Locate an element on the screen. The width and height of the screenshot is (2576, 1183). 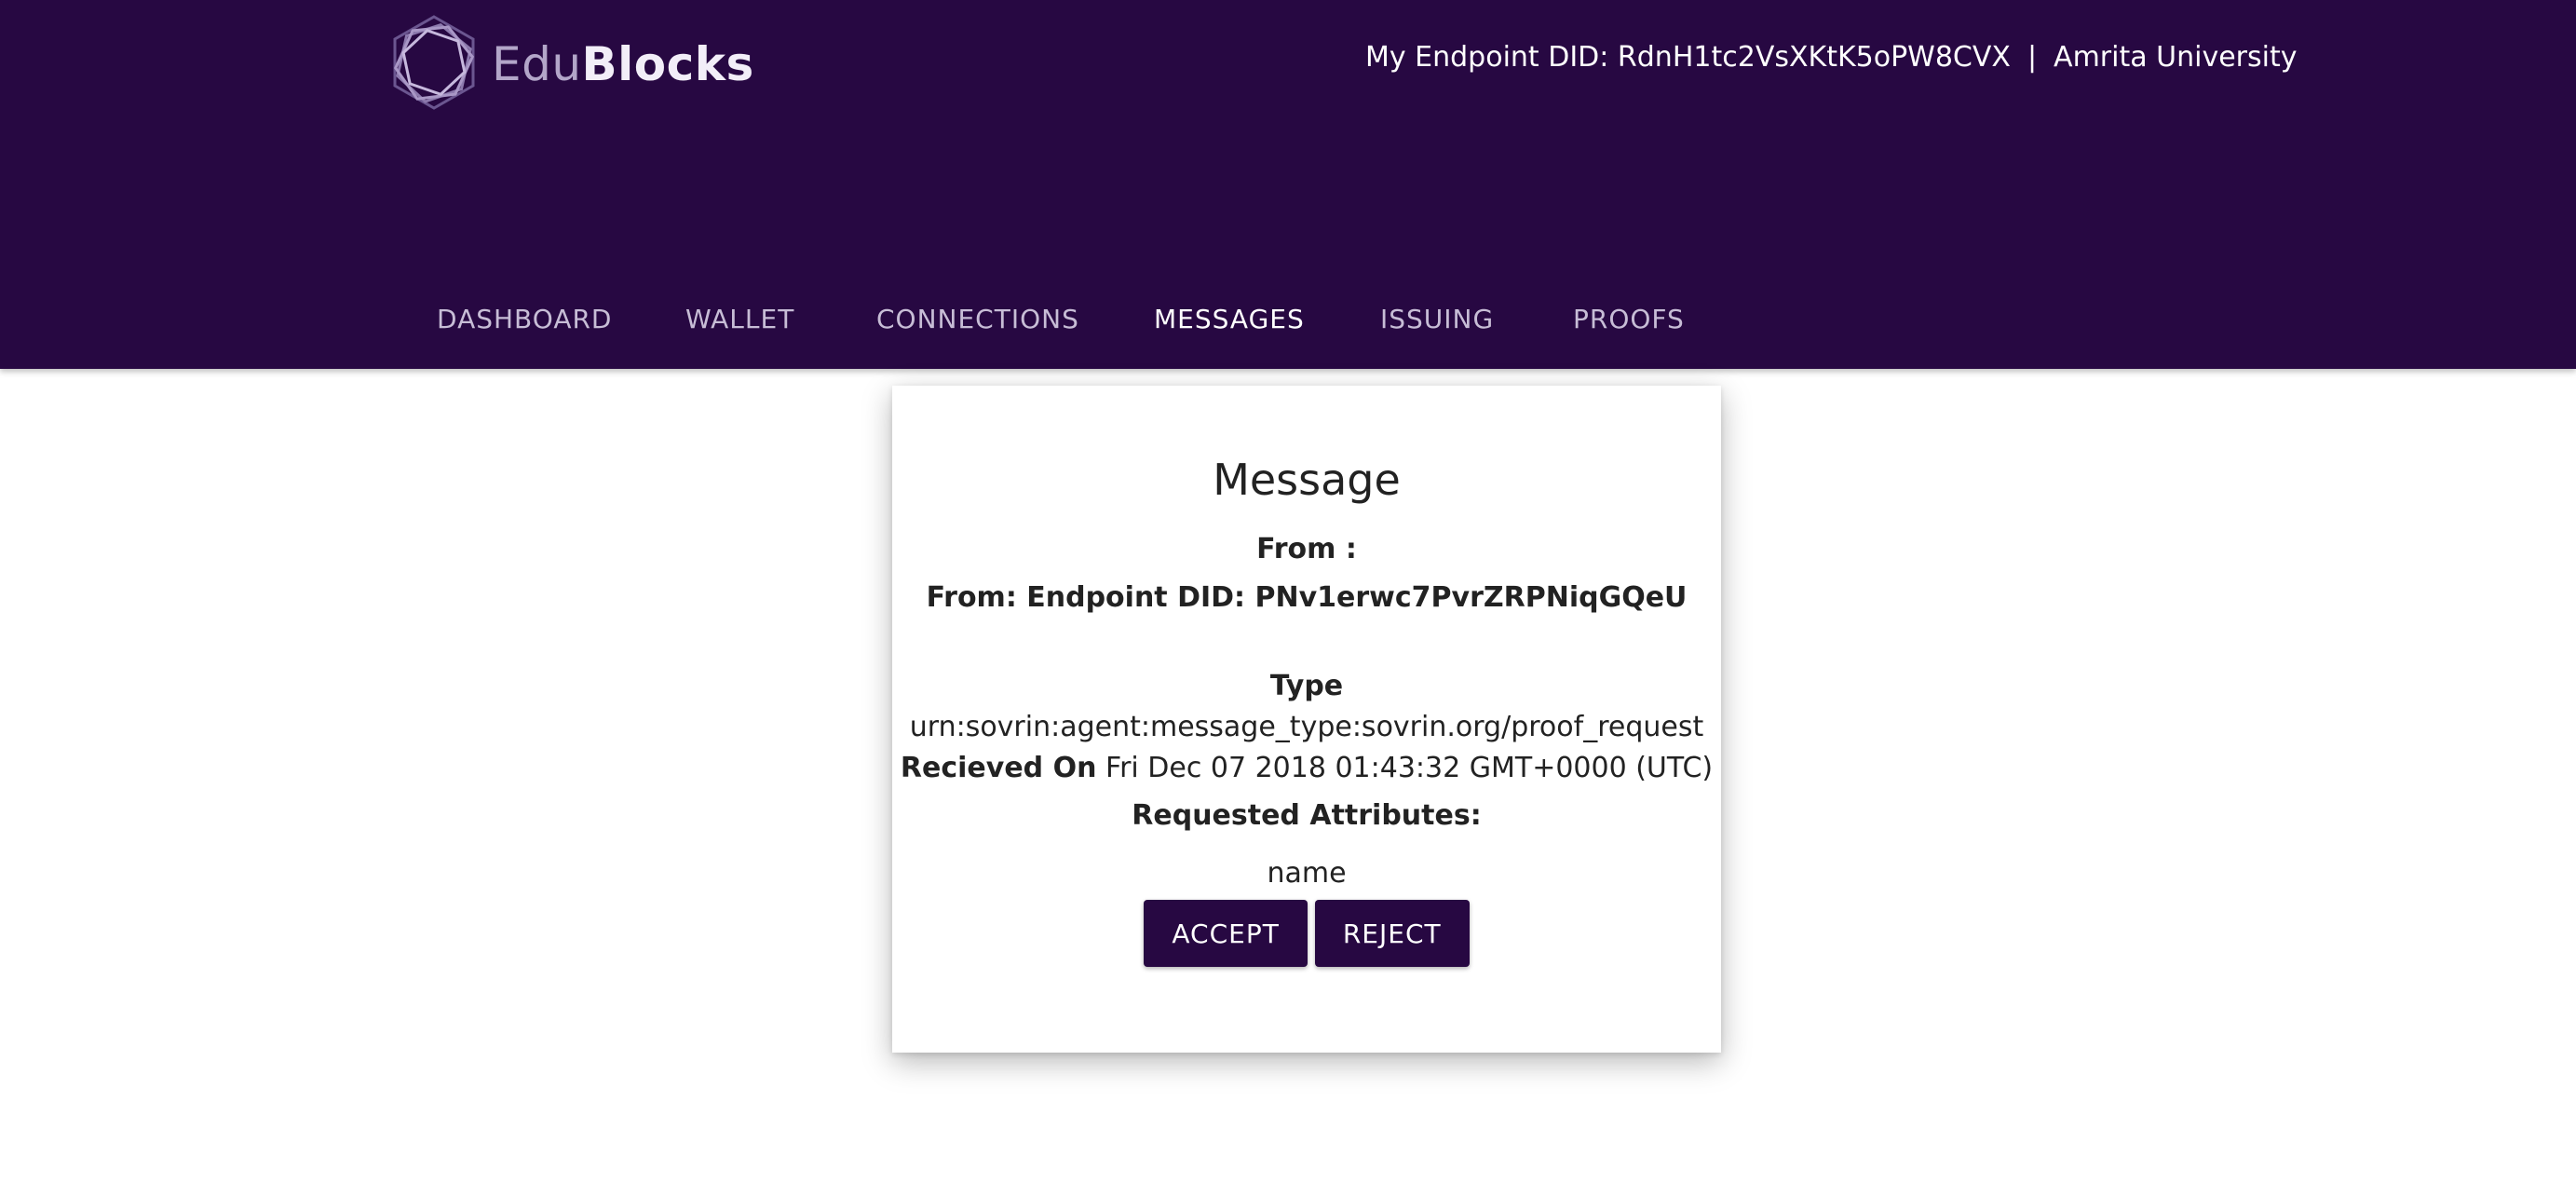
message-actions: ACCEPT REJECT is located at coordinates (1306, 933).